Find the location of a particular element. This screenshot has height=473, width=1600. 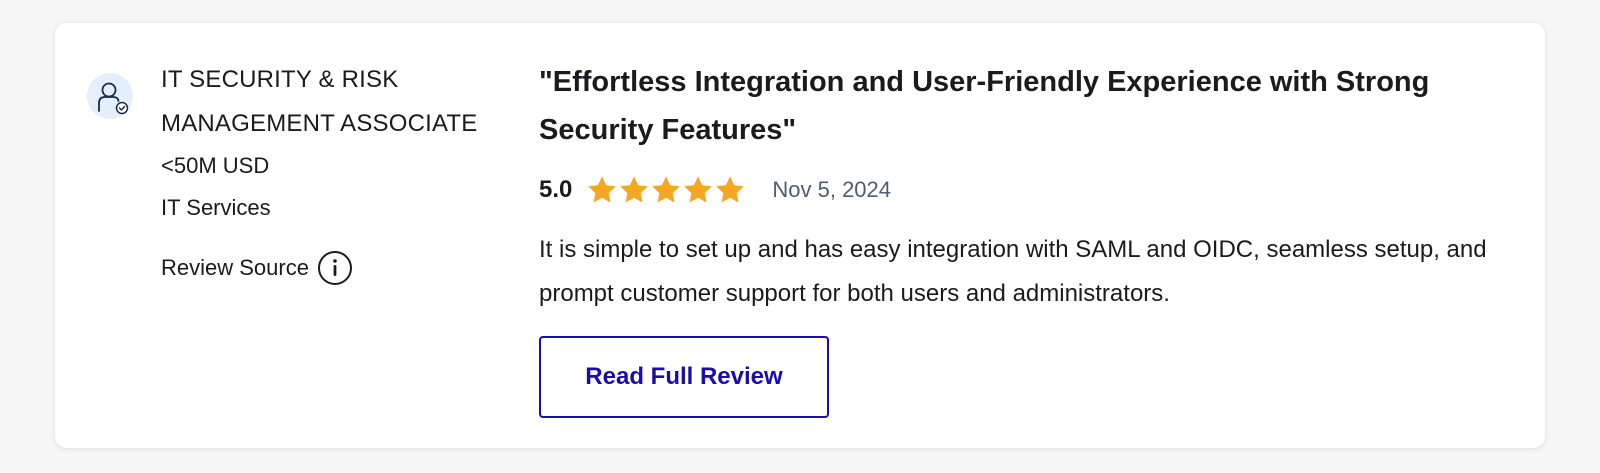

review-source: Review Source is located at coordinates (341, 268).